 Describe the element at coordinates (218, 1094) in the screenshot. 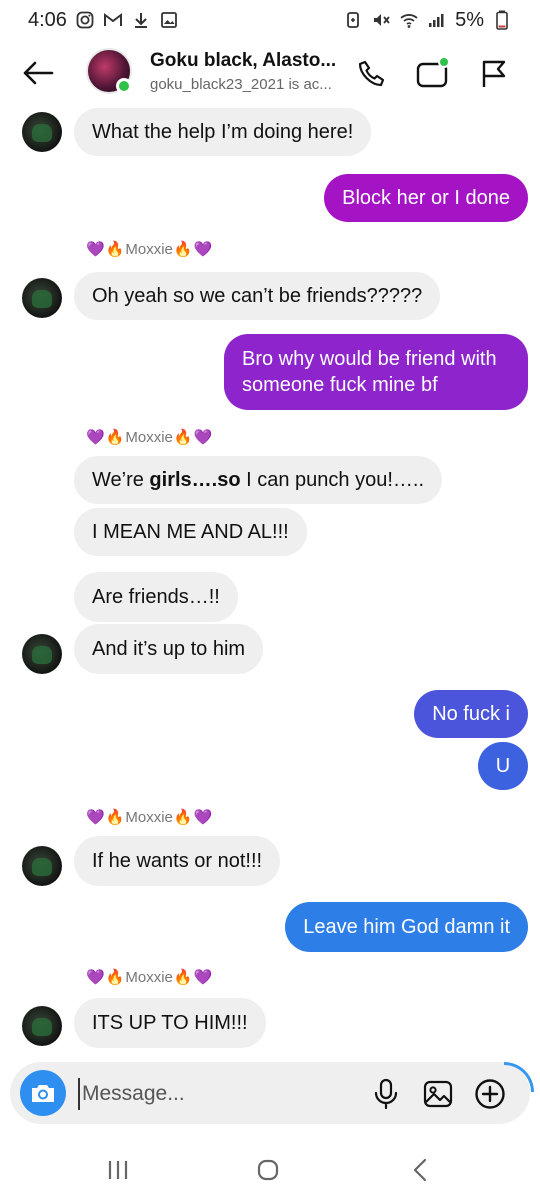

I see `message-input` at that location.